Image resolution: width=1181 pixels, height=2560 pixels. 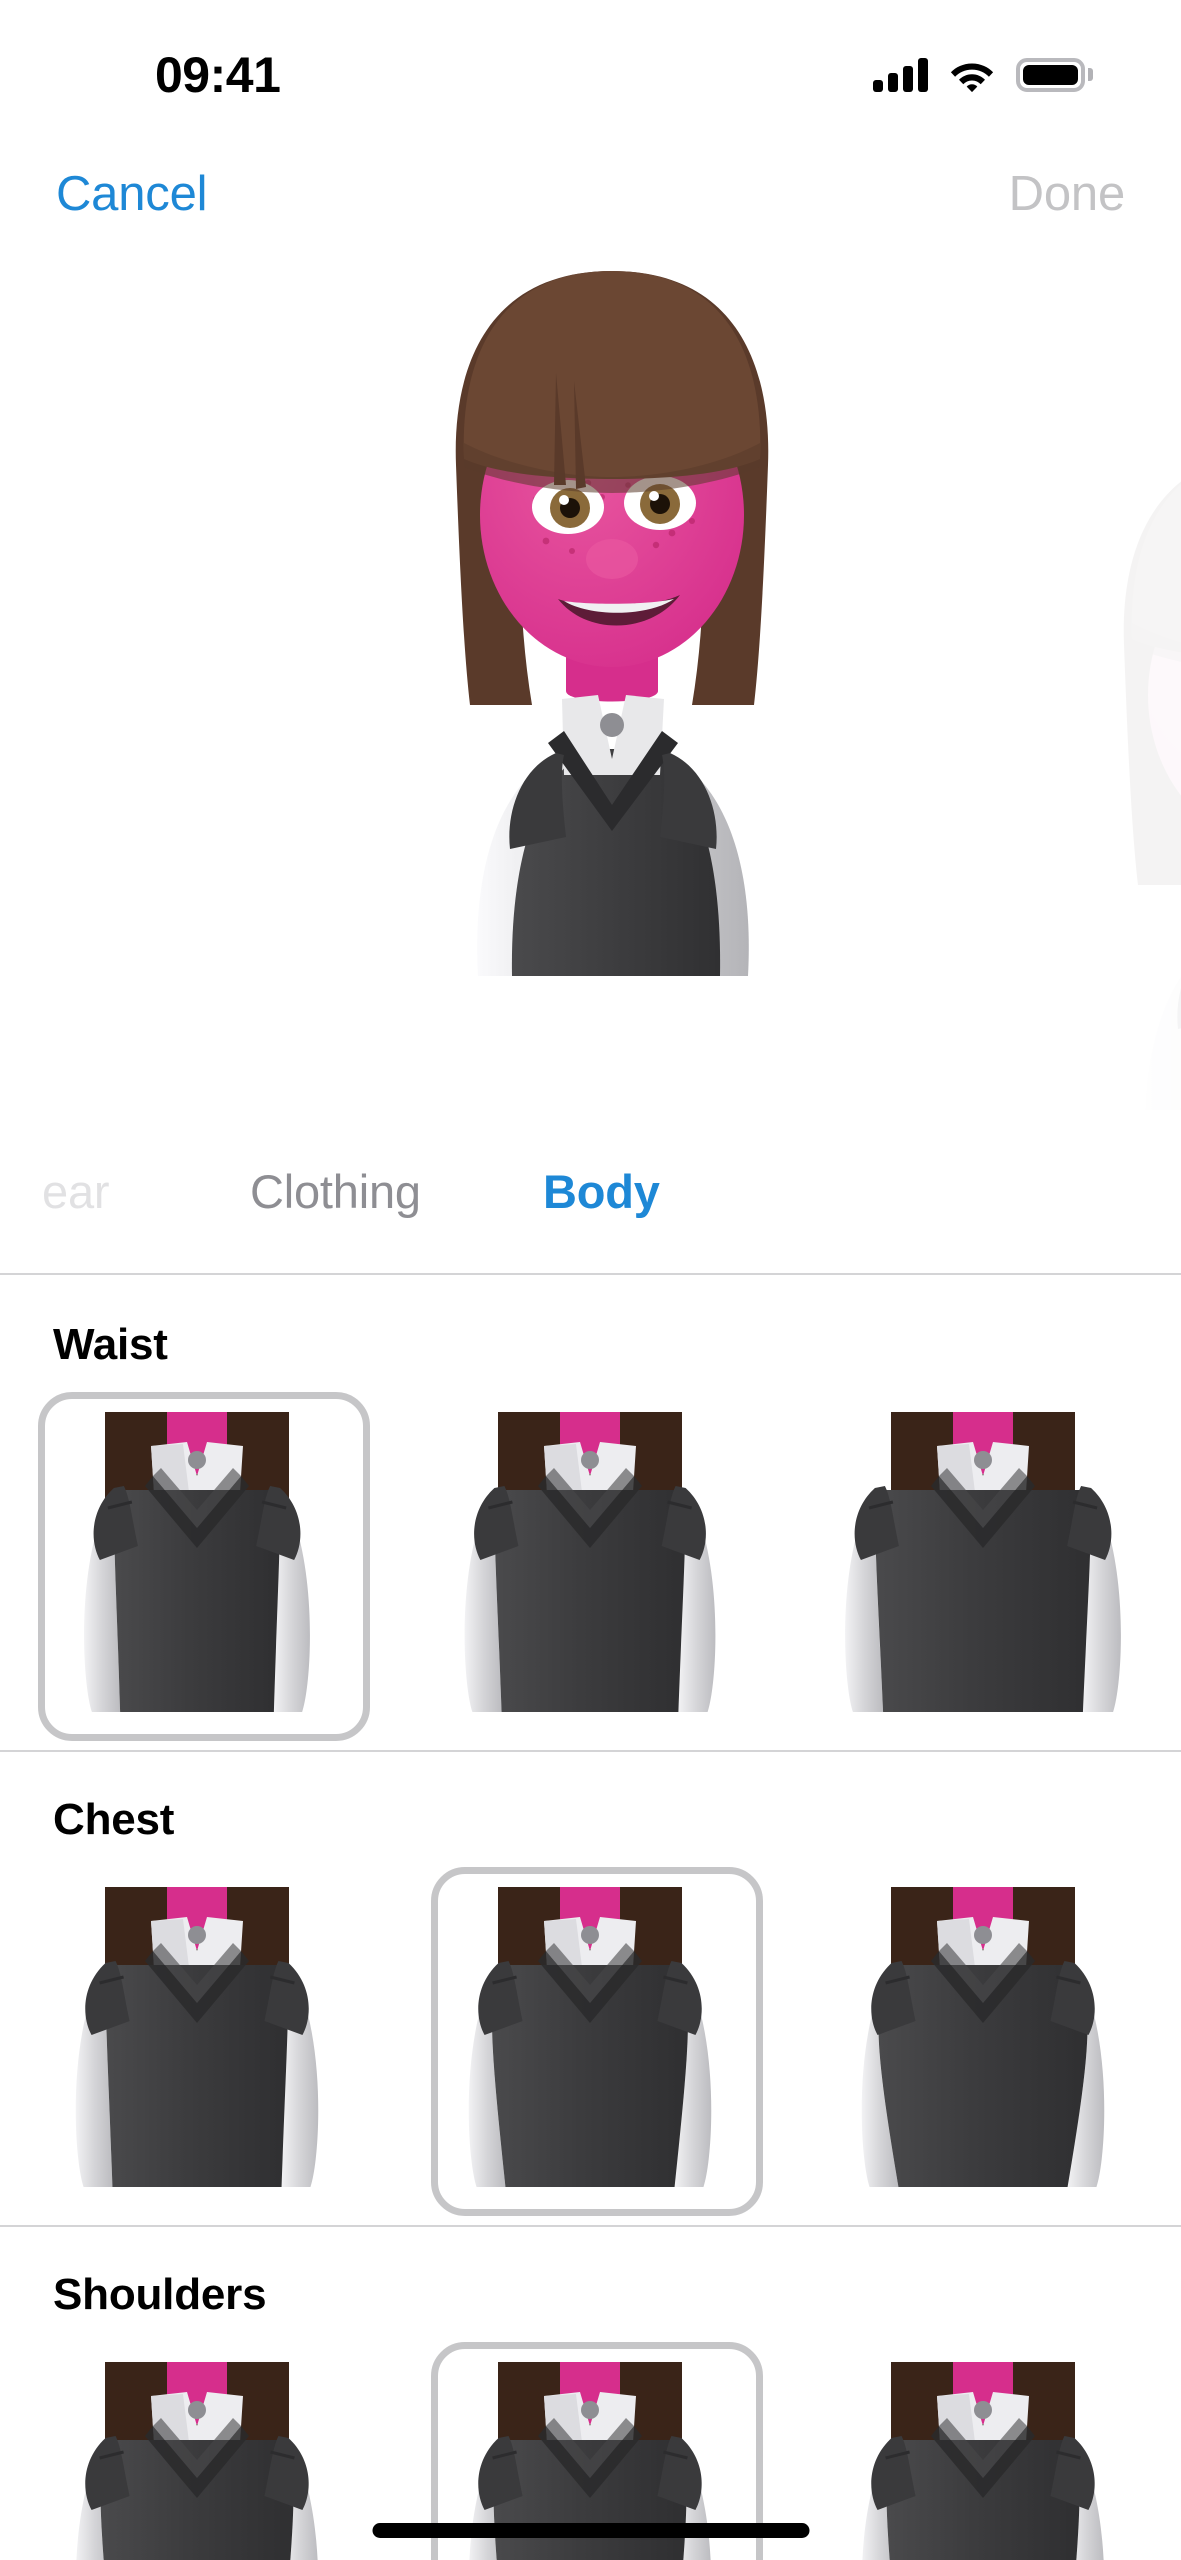 I want to click on memoji-avatar-preview, so click(x=612, y=614).